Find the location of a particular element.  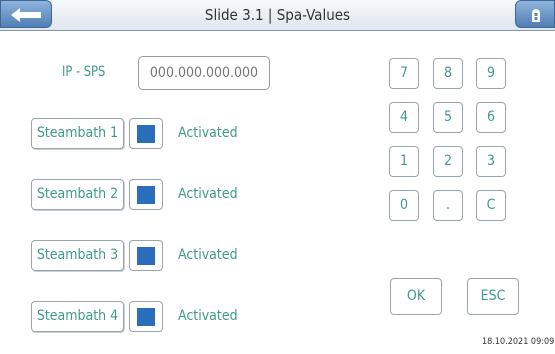

steambath-1-toggle is located at coordinates (146, 133).